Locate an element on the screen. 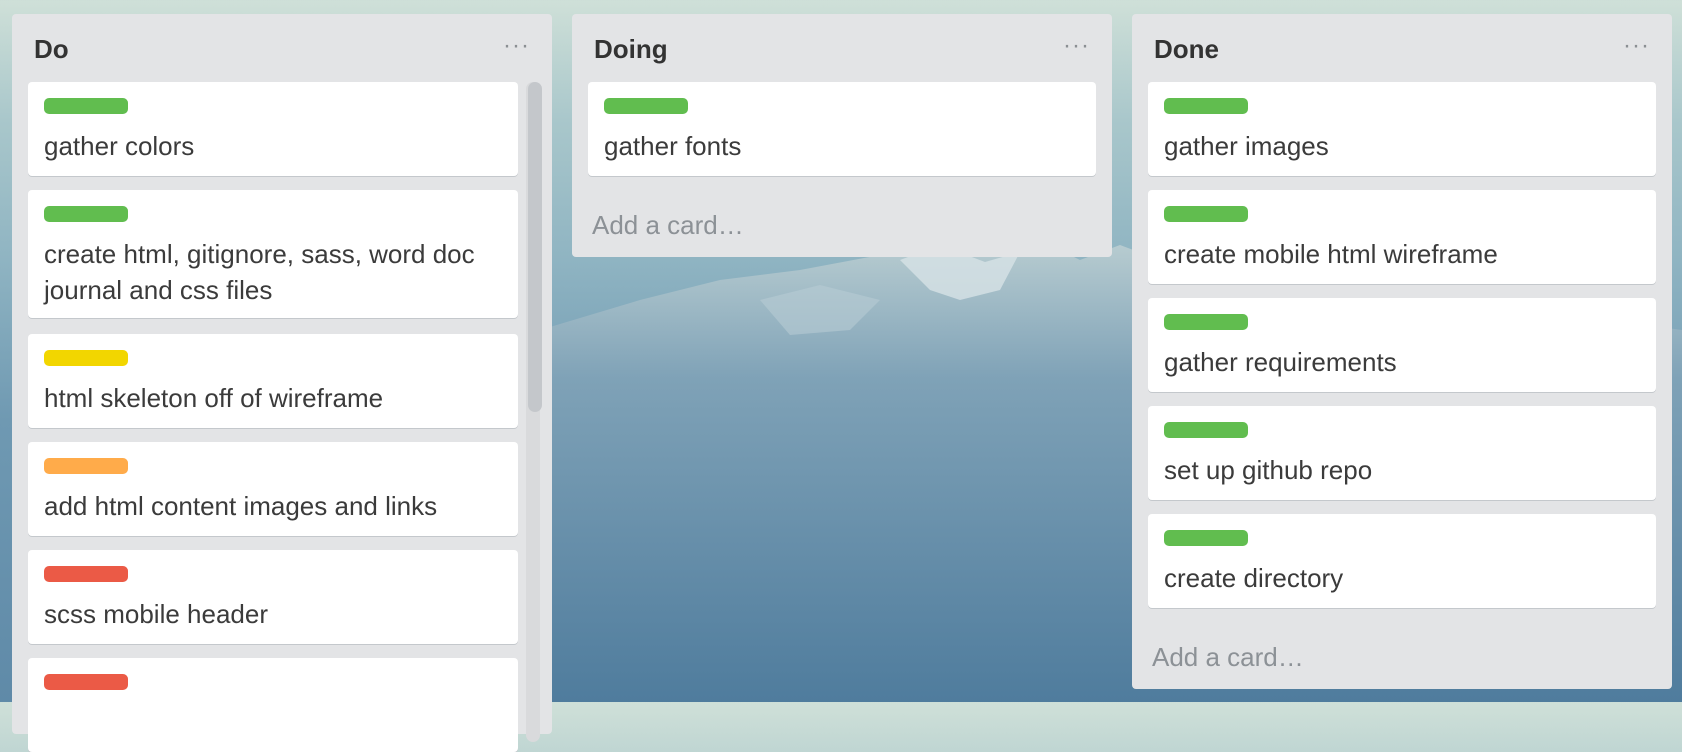  card-title: set up github repo is located at coordinates (1268, 470).